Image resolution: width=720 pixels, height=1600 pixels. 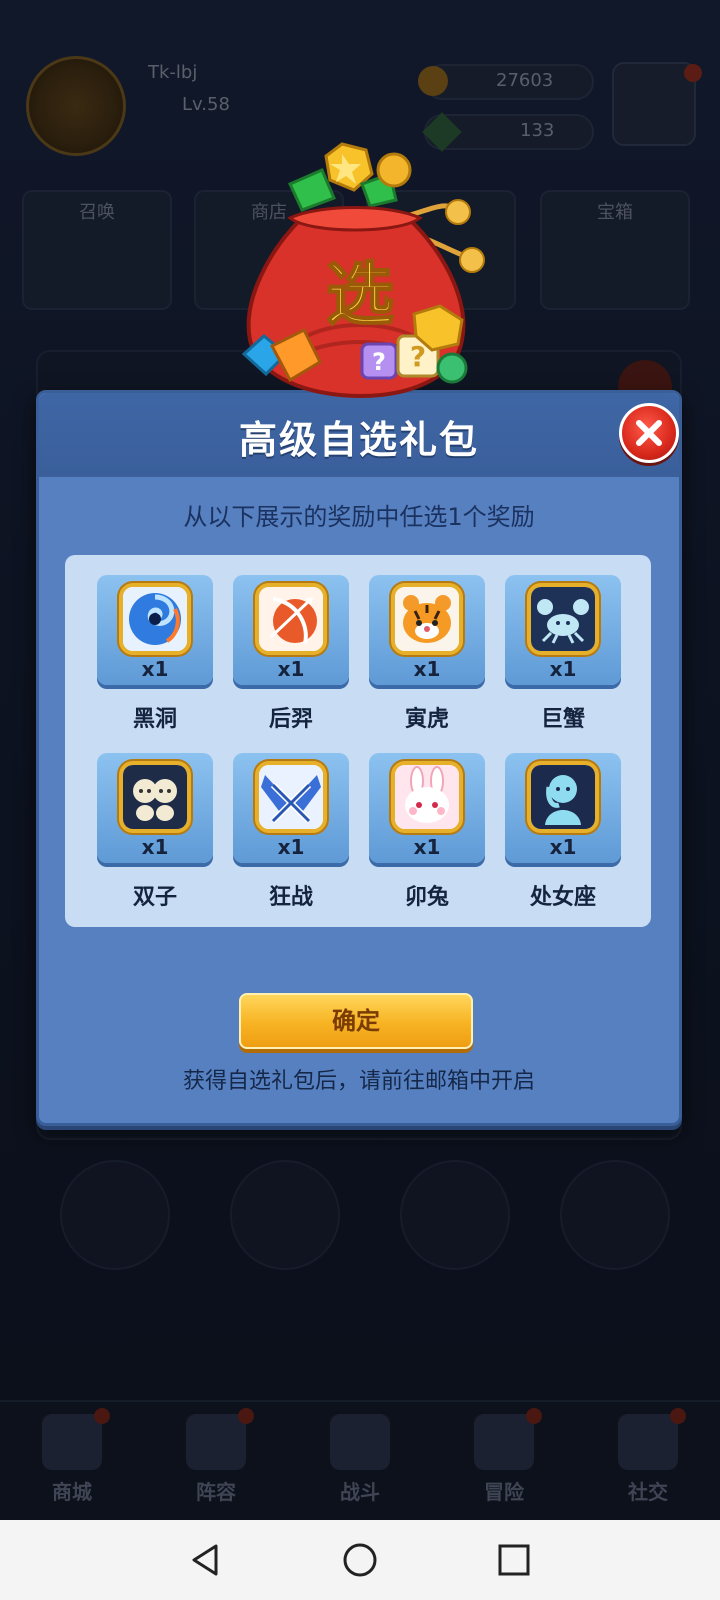 I want to click on reward-name: 狂战, so click(x=290, y=897).